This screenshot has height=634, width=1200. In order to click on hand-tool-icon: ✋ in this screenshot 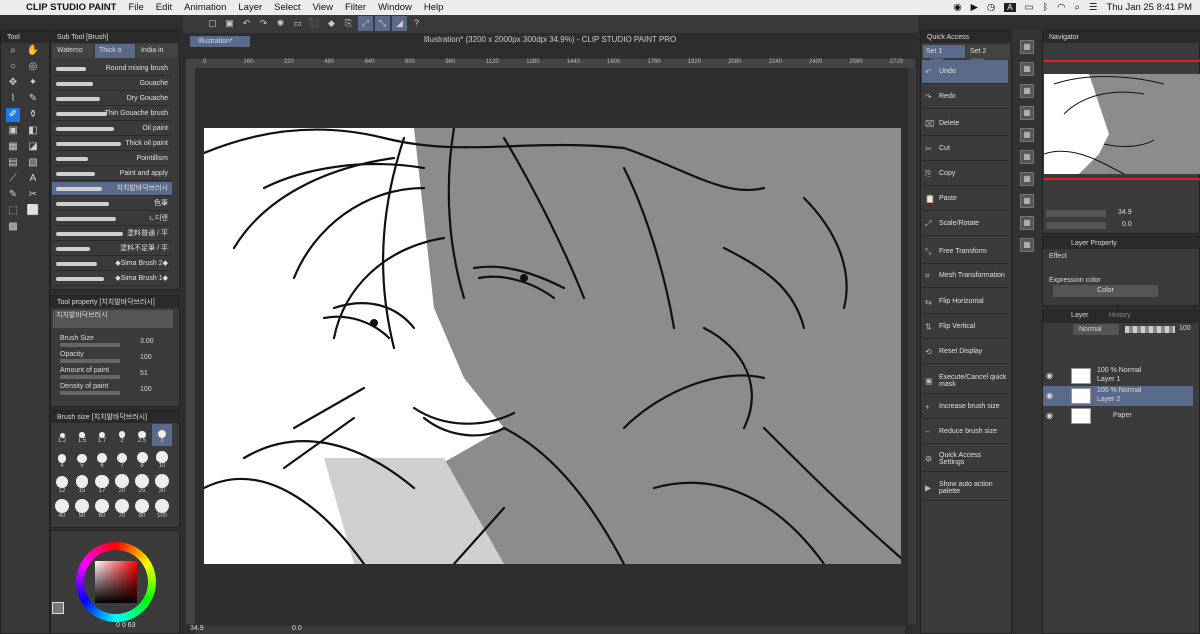, I will do `click(33, 51)`.